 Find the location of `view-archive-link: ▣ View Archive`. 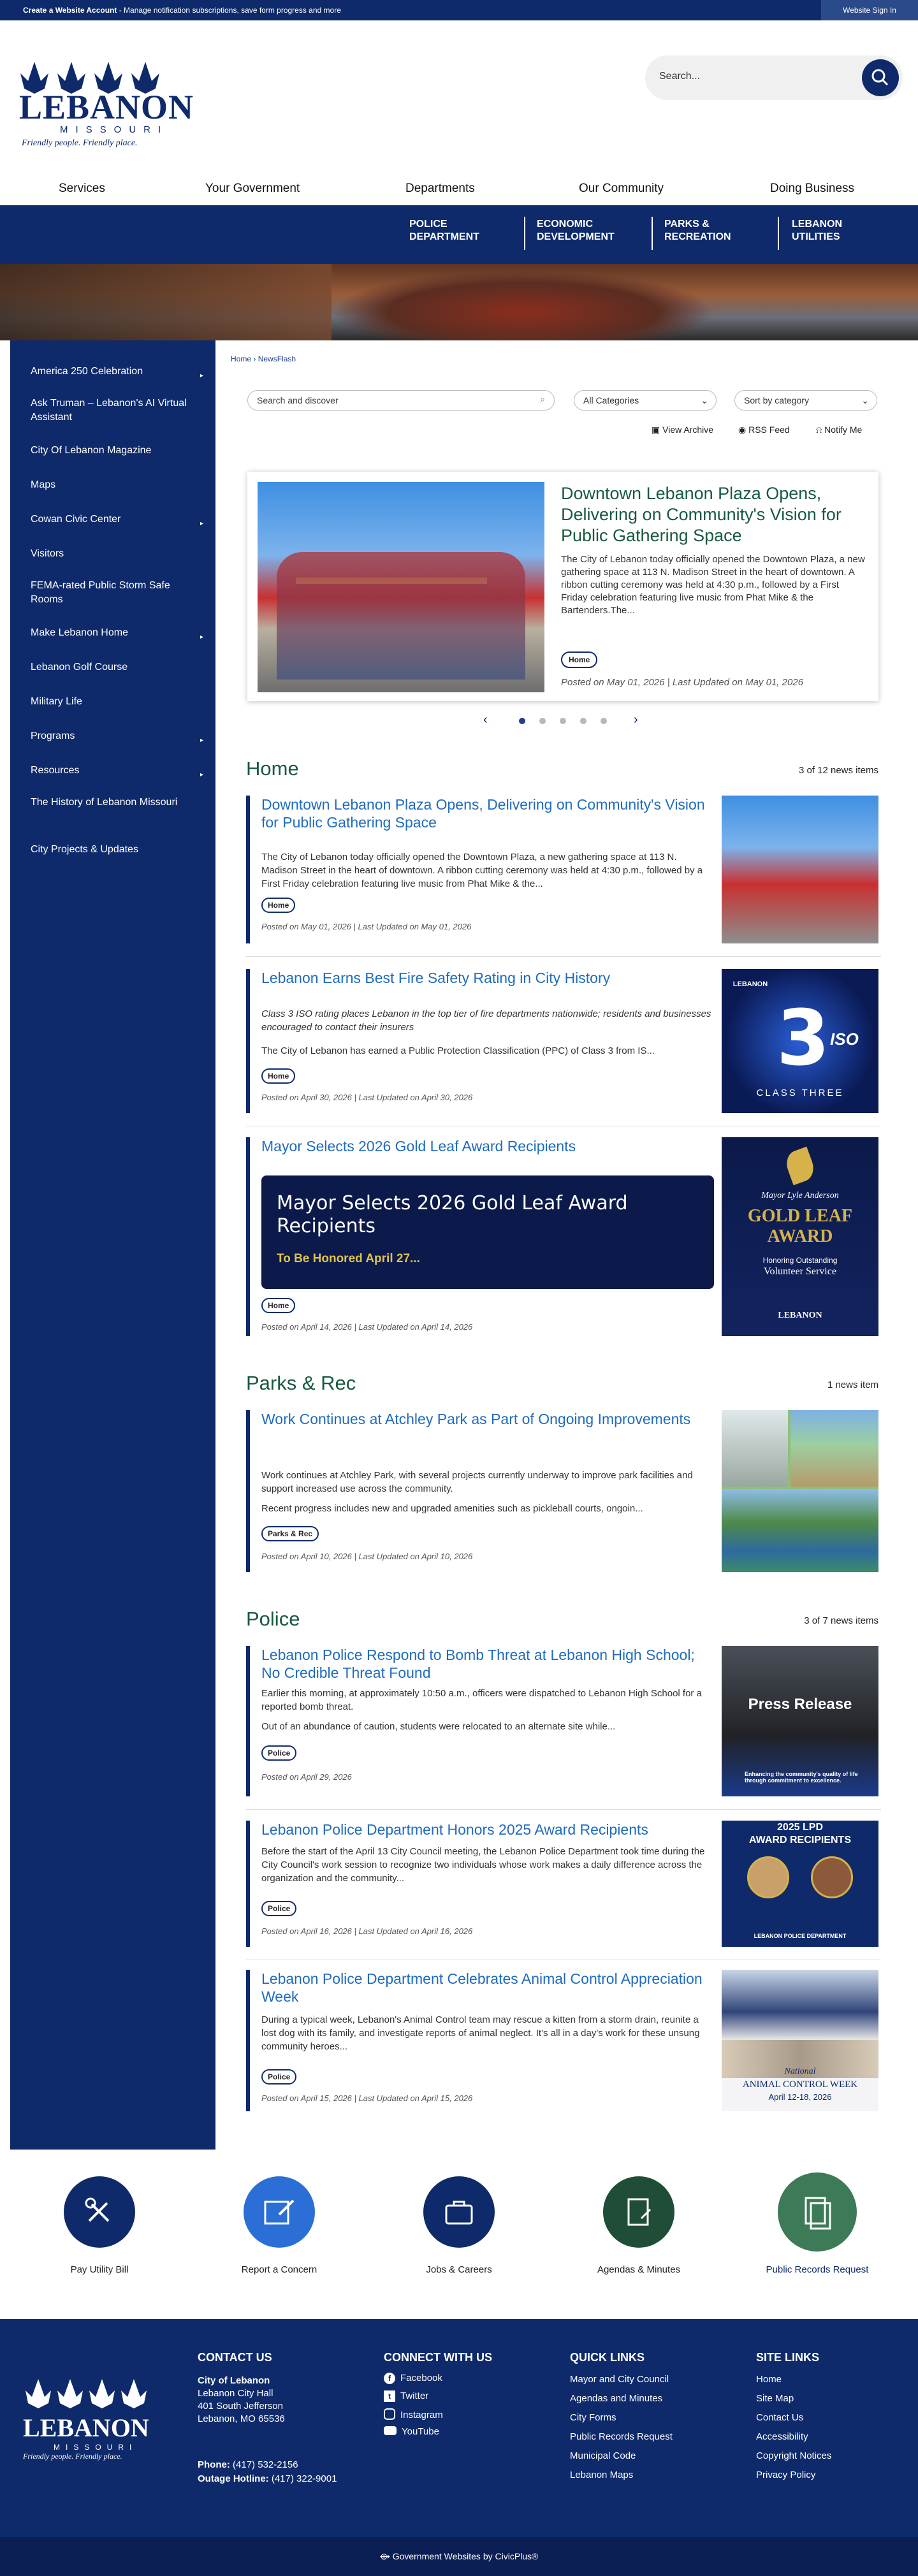

view-archive-link: ▣ View Archive is located at coordinates (682, 430).